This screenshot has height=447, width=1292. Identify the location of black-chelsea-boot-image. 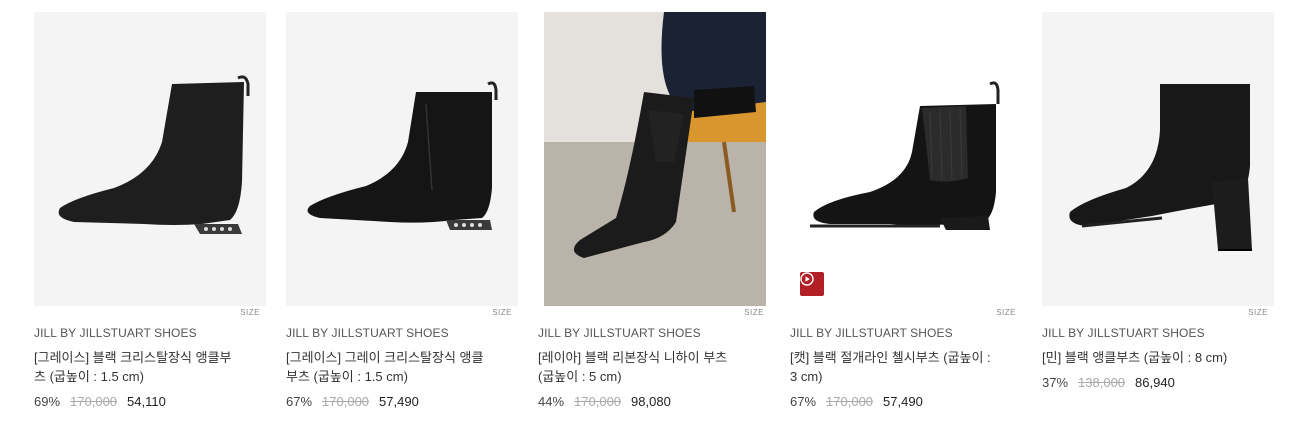
(905, 155).